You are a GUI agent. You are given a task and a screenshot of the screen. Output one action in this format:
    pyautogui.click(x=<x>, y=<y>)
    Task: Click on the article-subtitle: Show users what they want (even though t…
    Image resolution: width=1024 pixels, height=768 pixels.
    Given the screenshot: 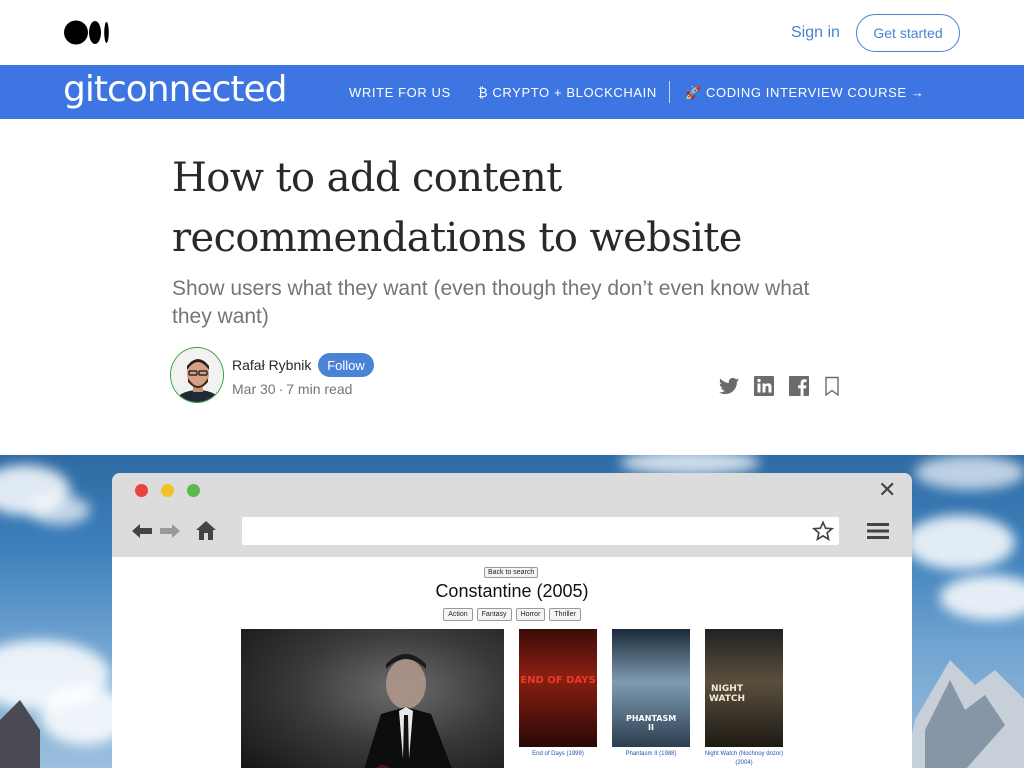 What is the action you would take?
    pyautogui.click(x=491, y=302)
    